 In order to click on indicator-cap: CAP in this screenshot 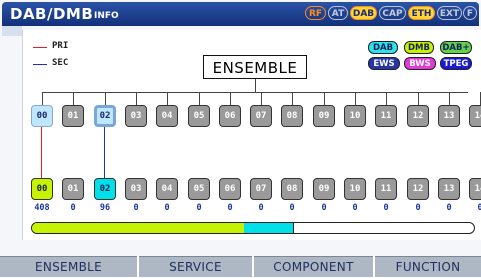, I will do `click(392, 13)`.